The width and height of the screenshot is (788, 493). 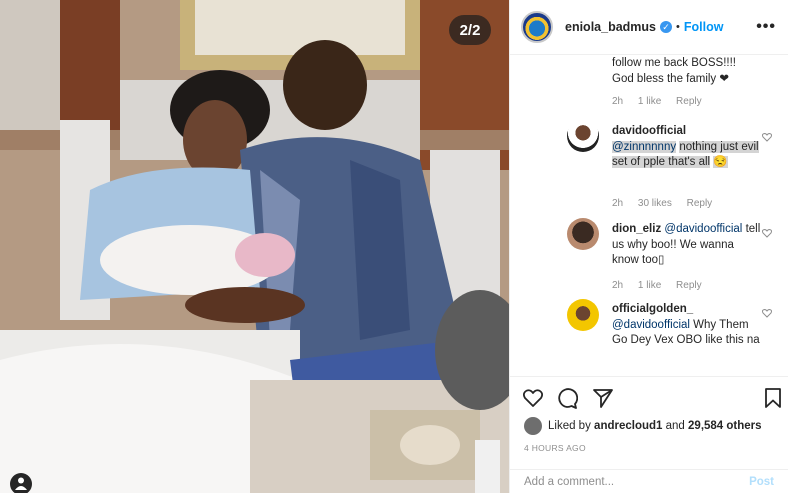 What do you see at coordinates (628, 426) in the screenshot?
I see `liker-username: andrecloud1` at bounding box center [628, 426].